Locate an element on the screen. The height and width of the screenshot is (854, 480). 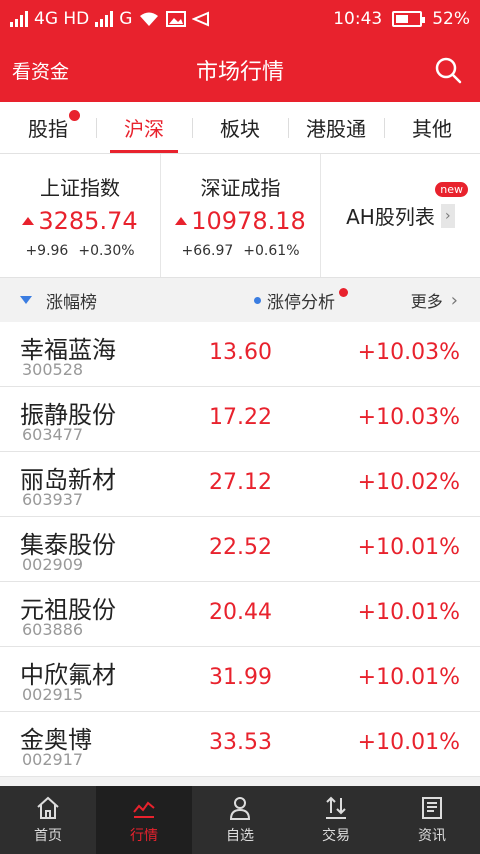
tab-label: 沪深 is located at coordinates (144, 129).